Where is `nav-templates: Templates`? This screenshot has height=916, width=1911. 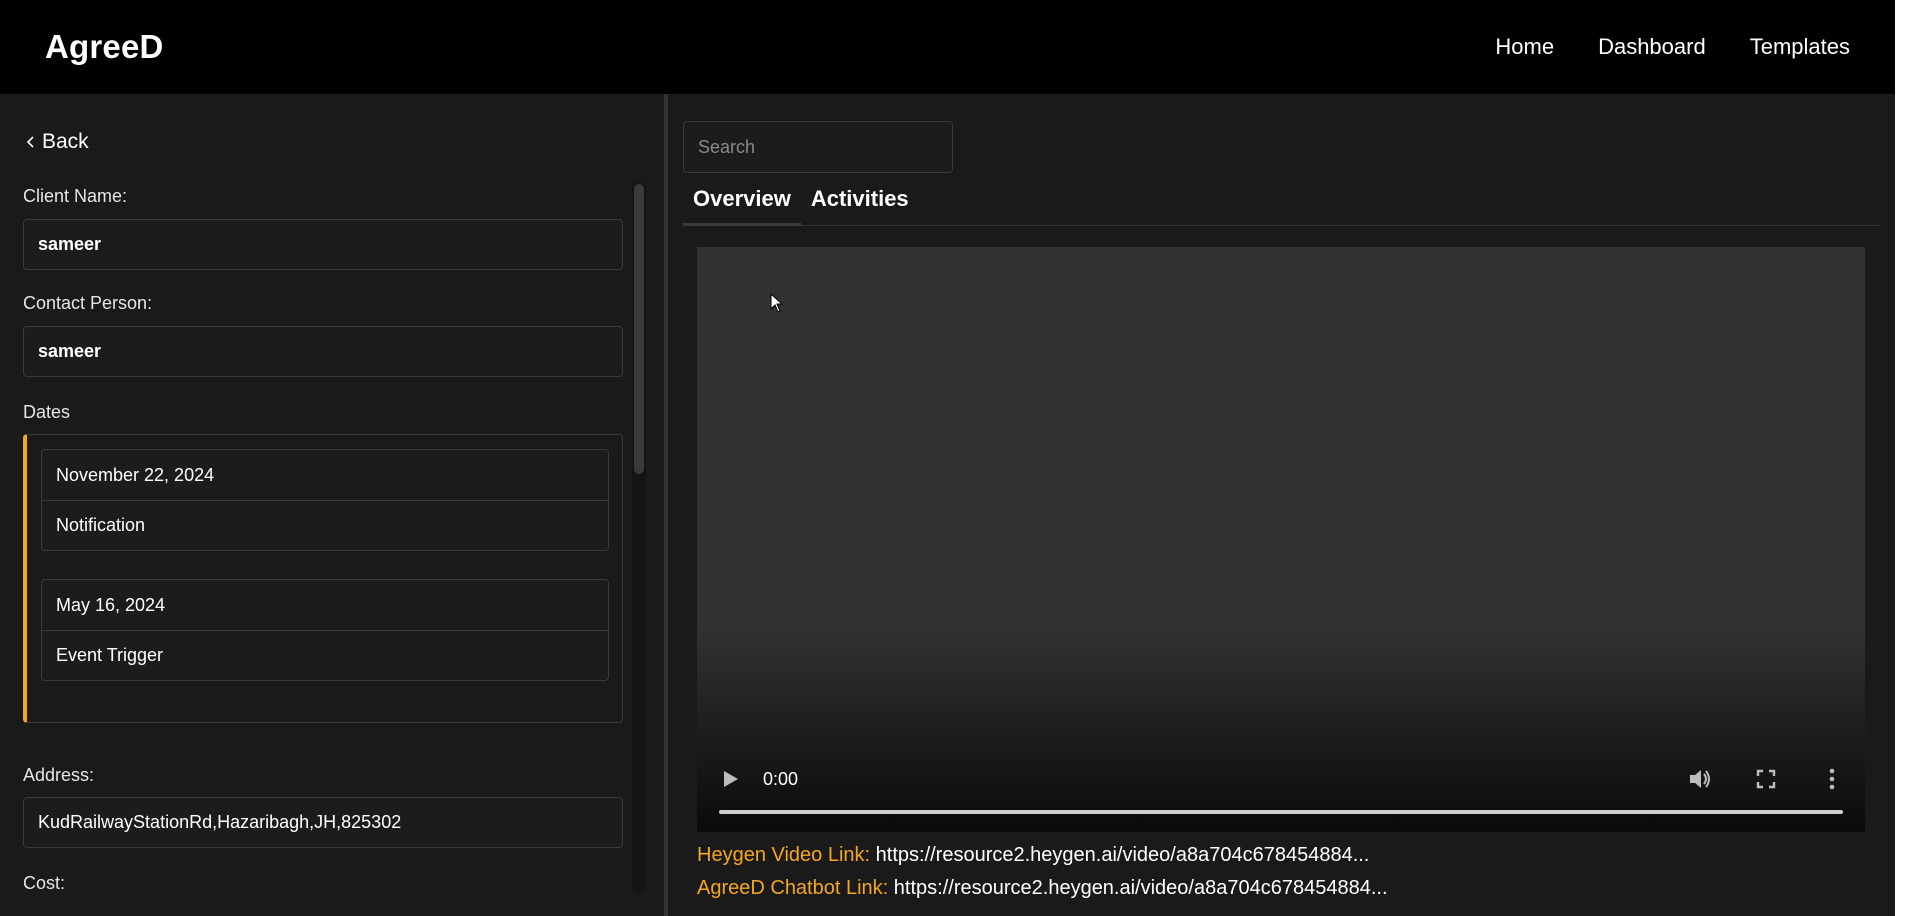
nav-templates: Templates is located at coordinates (1800, 47).